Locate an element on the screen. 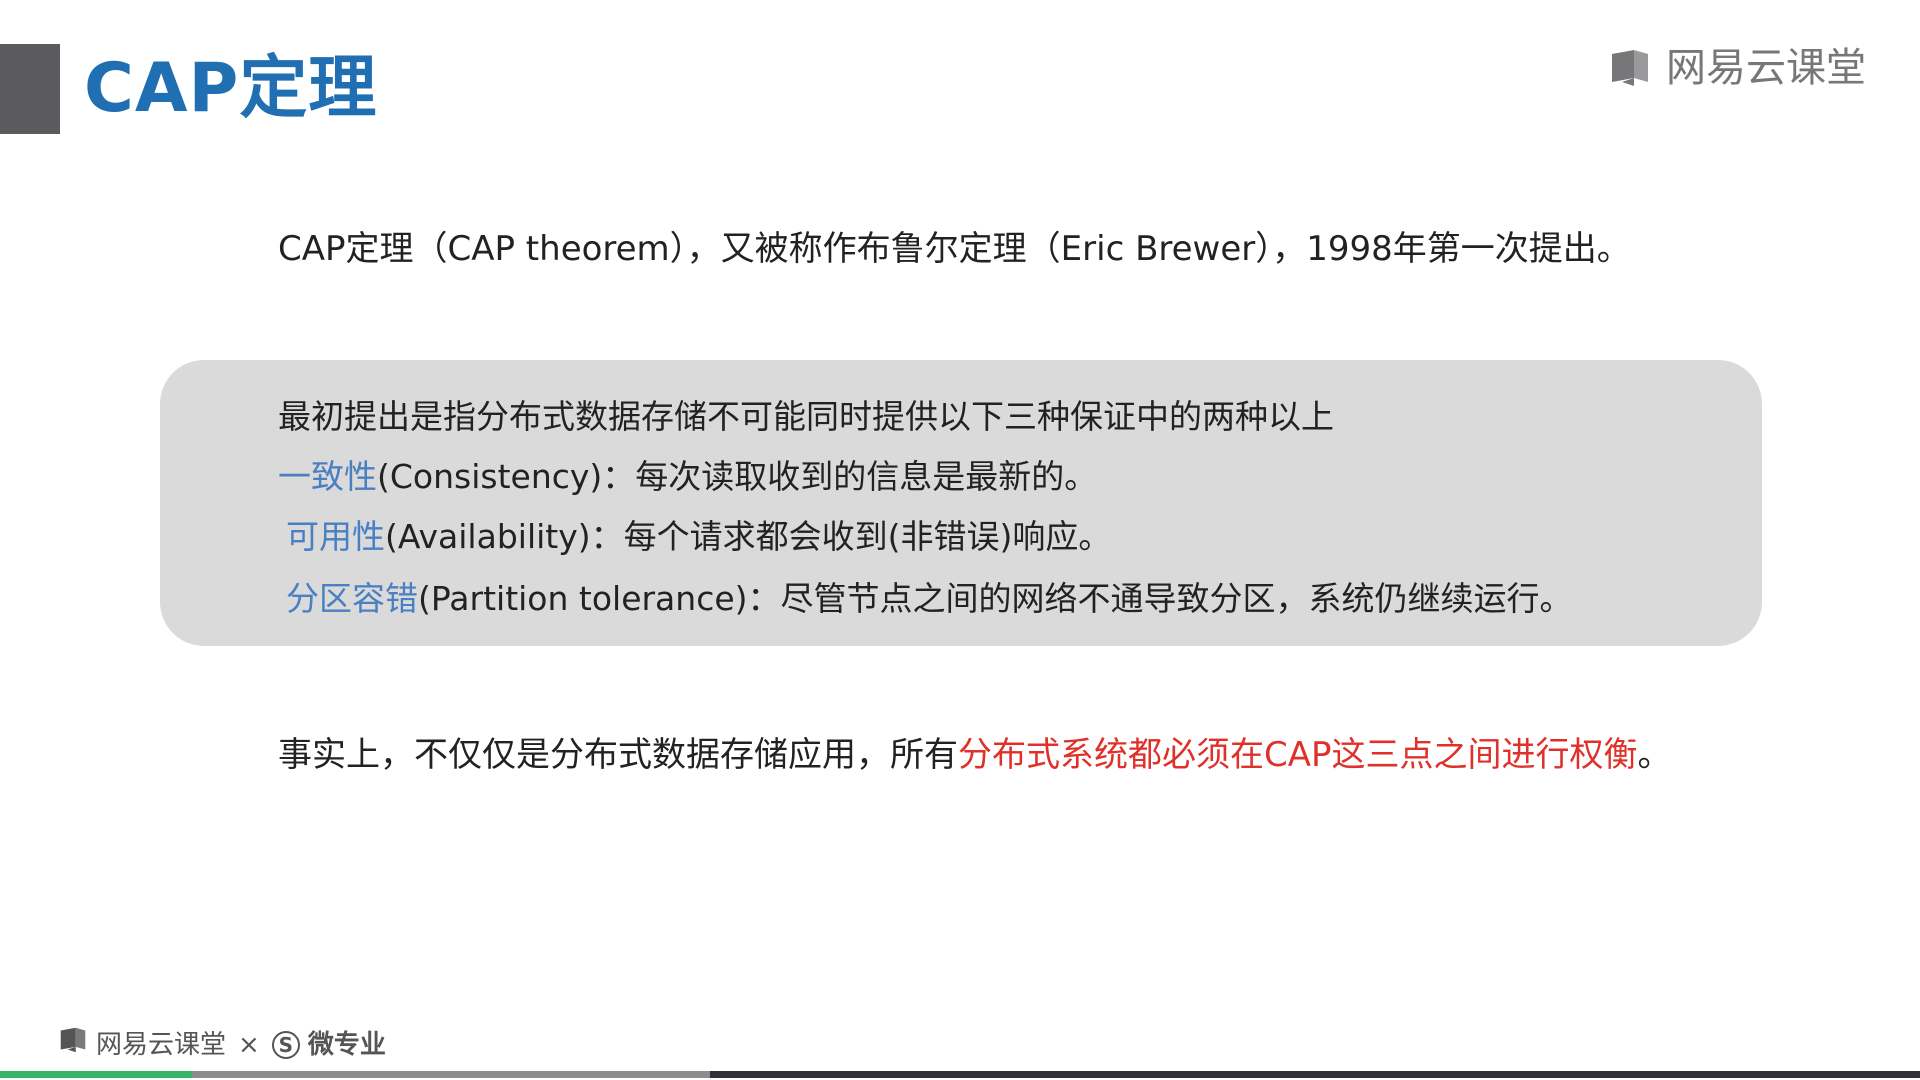 The height and width of the screenshot is (1080, 1920). item-availability: 可用性(Availability)：每个请求都会收到(非错误)响应。 is located at coordinates (698, 537).